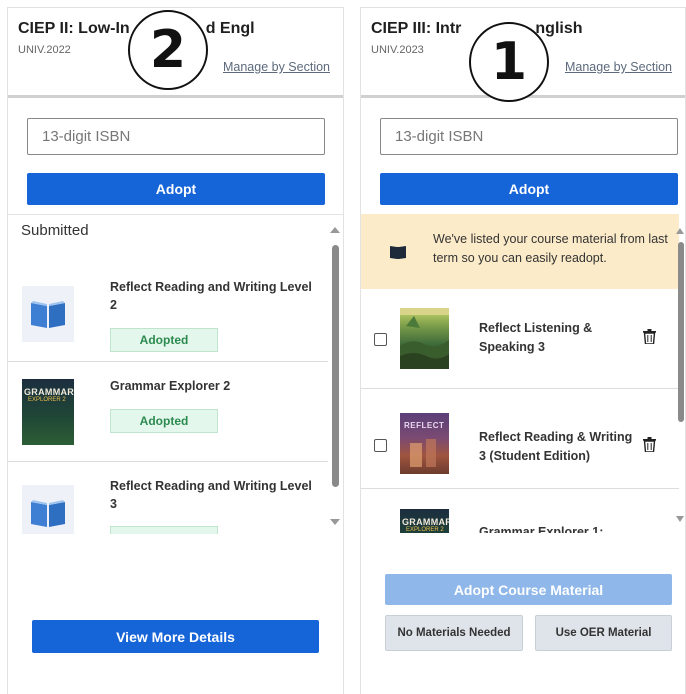  Describe the element at coordinates (536, 337) in the screenshot. I see `book-title: Reflect Listening & Speaking 3` at that location.